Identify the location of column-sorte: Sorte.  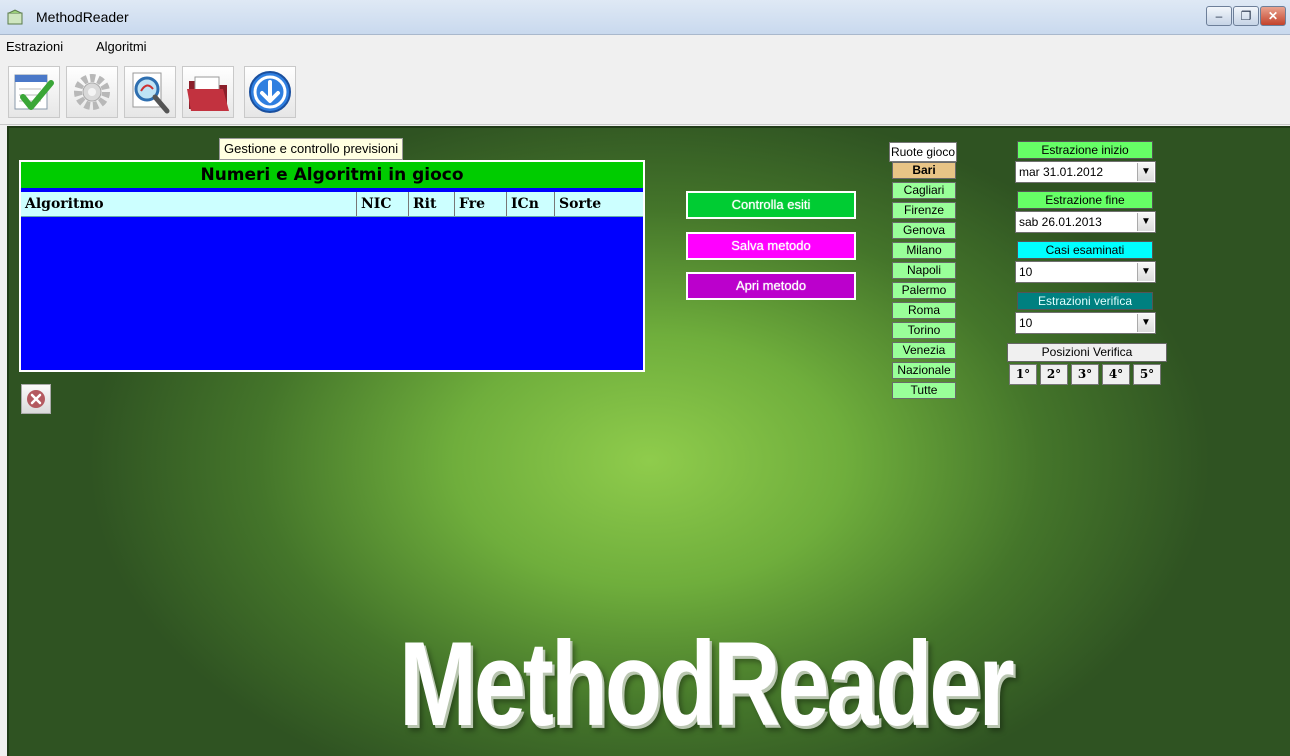
(599, 204).